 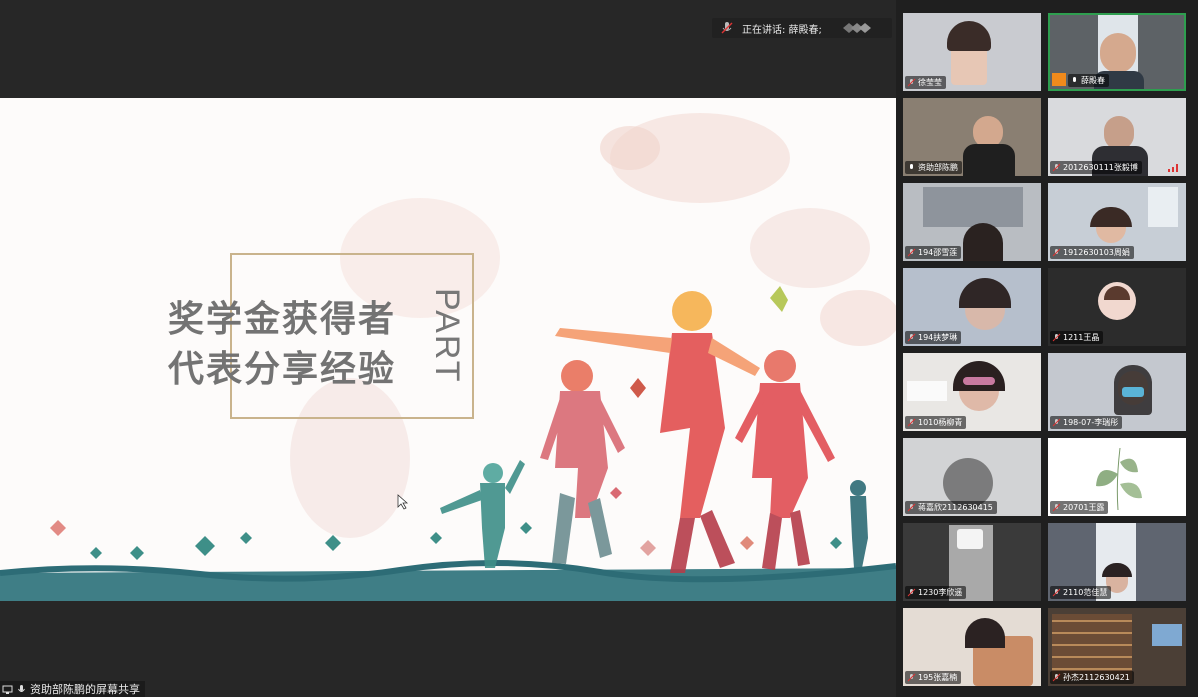 I want to click on self-avatar-icon, so click(x=1059, y=79).